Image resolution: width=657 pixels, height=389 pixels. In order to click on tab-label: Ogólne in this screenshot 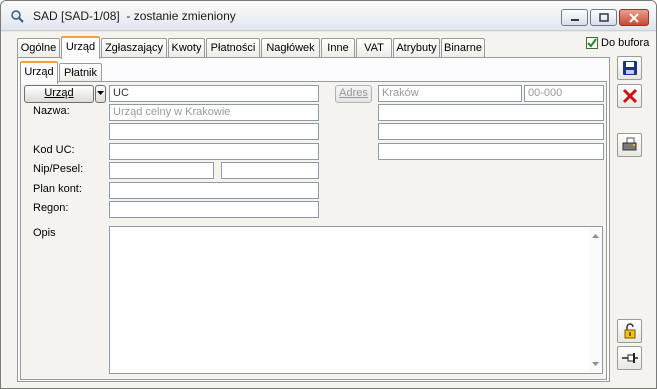, I will do `click(38, 48)`.